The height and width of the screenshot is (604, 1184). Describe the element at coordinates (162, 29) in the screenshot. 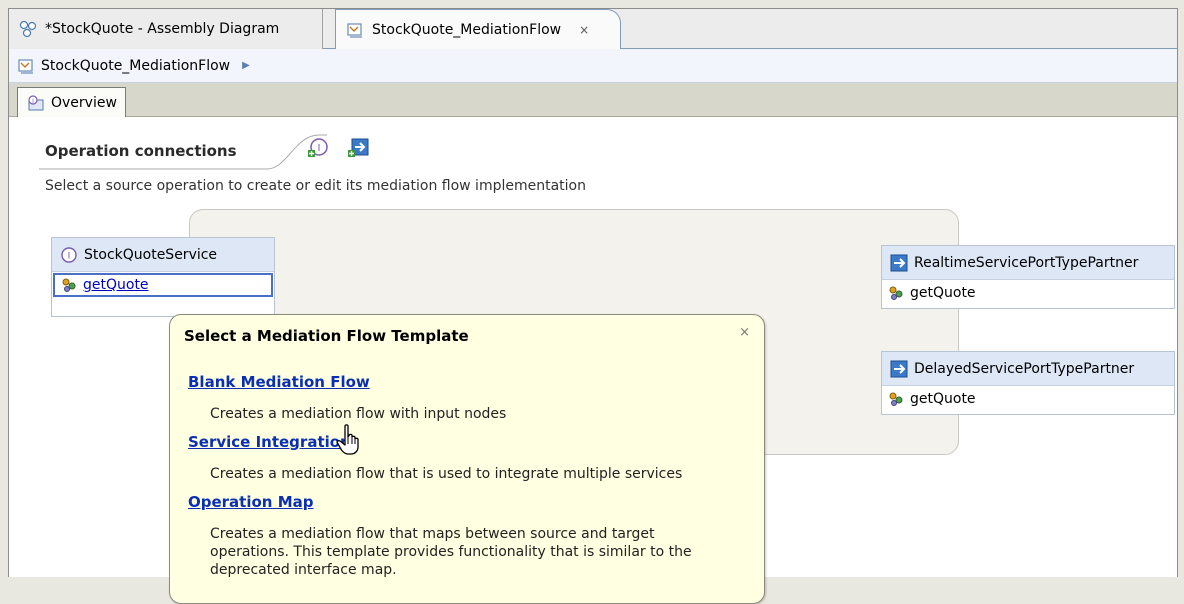

I see `tab-label: *StockQuote - Assembly Diagram` at that location.